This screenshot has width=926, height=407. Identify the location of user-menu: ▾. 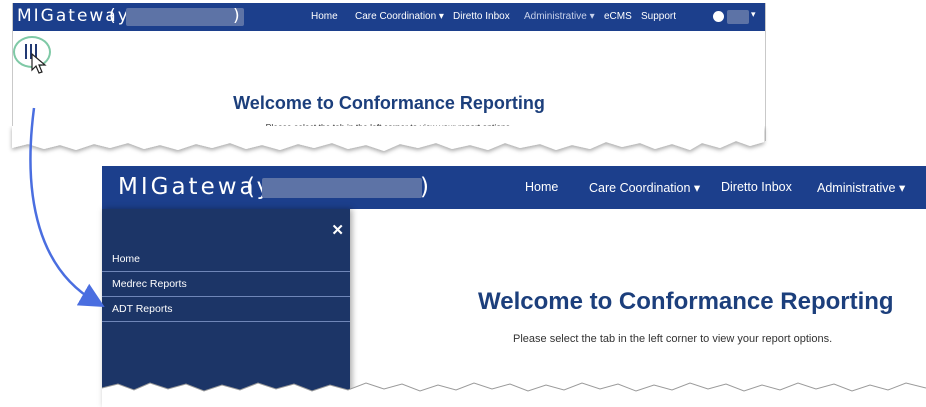
(736, 17).